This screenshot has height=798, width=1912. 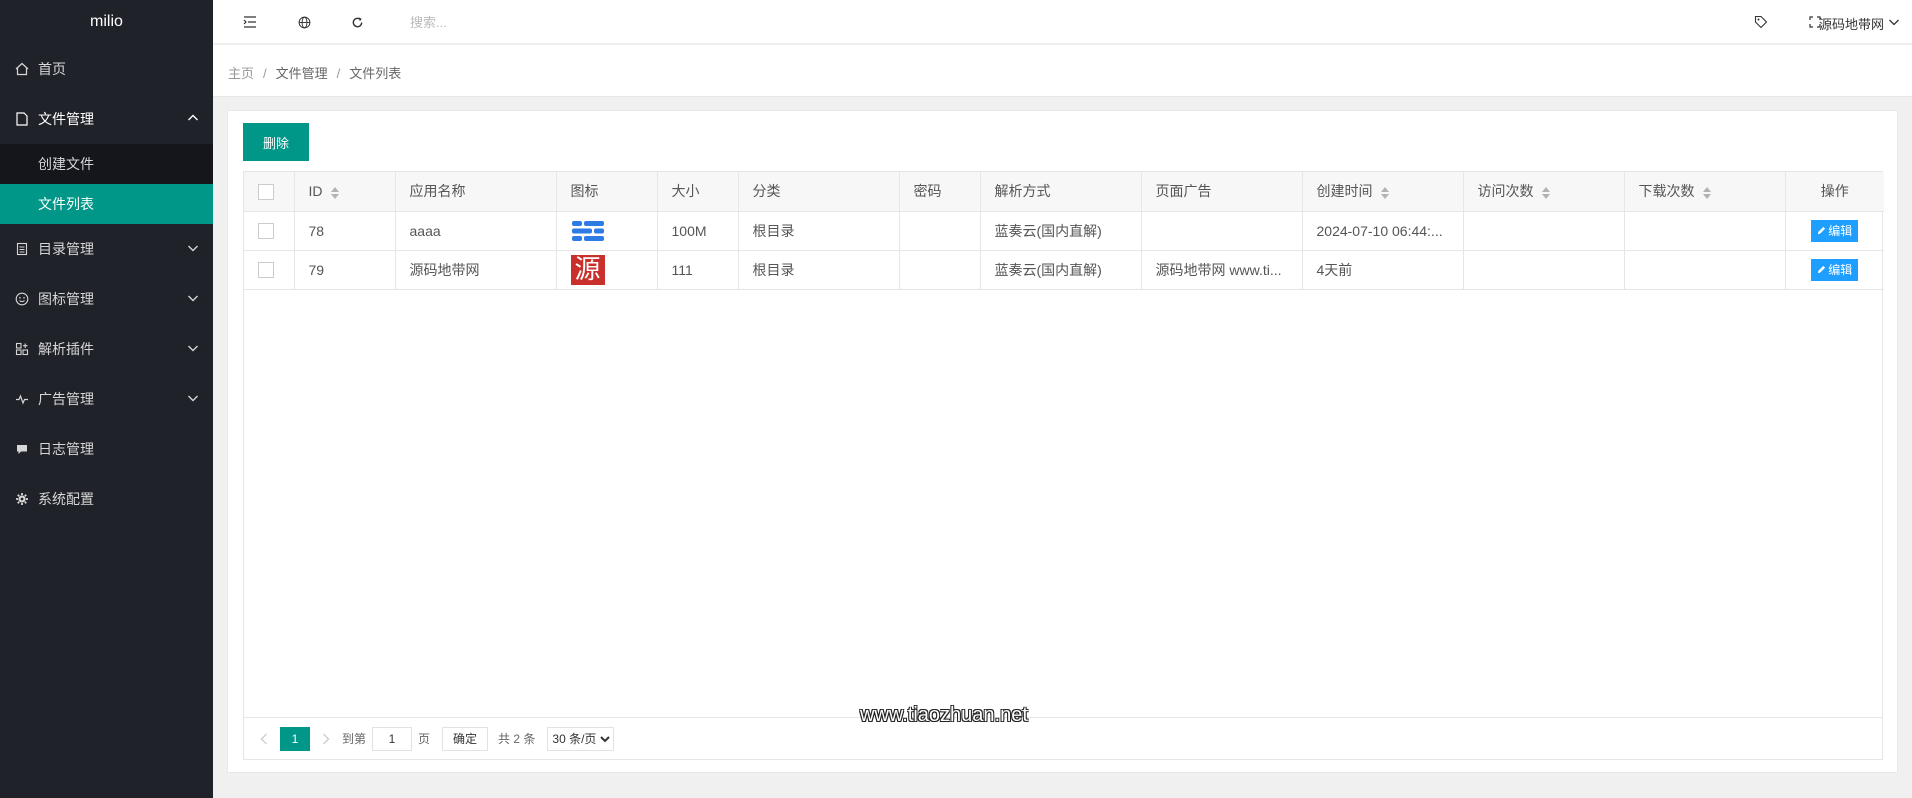 I want to click on sidebar-item-file-manage: 文件管理, so click(x=106, y=119).